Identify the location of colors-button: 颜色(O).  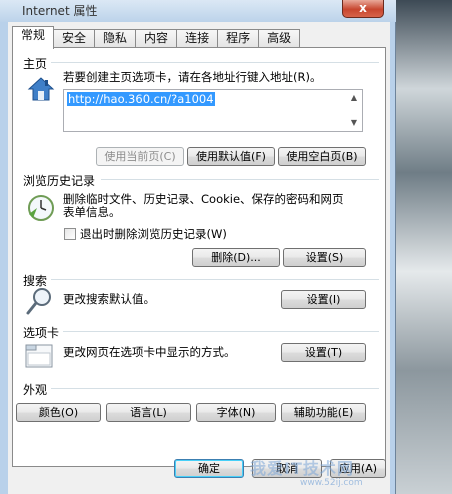
(58, 412).